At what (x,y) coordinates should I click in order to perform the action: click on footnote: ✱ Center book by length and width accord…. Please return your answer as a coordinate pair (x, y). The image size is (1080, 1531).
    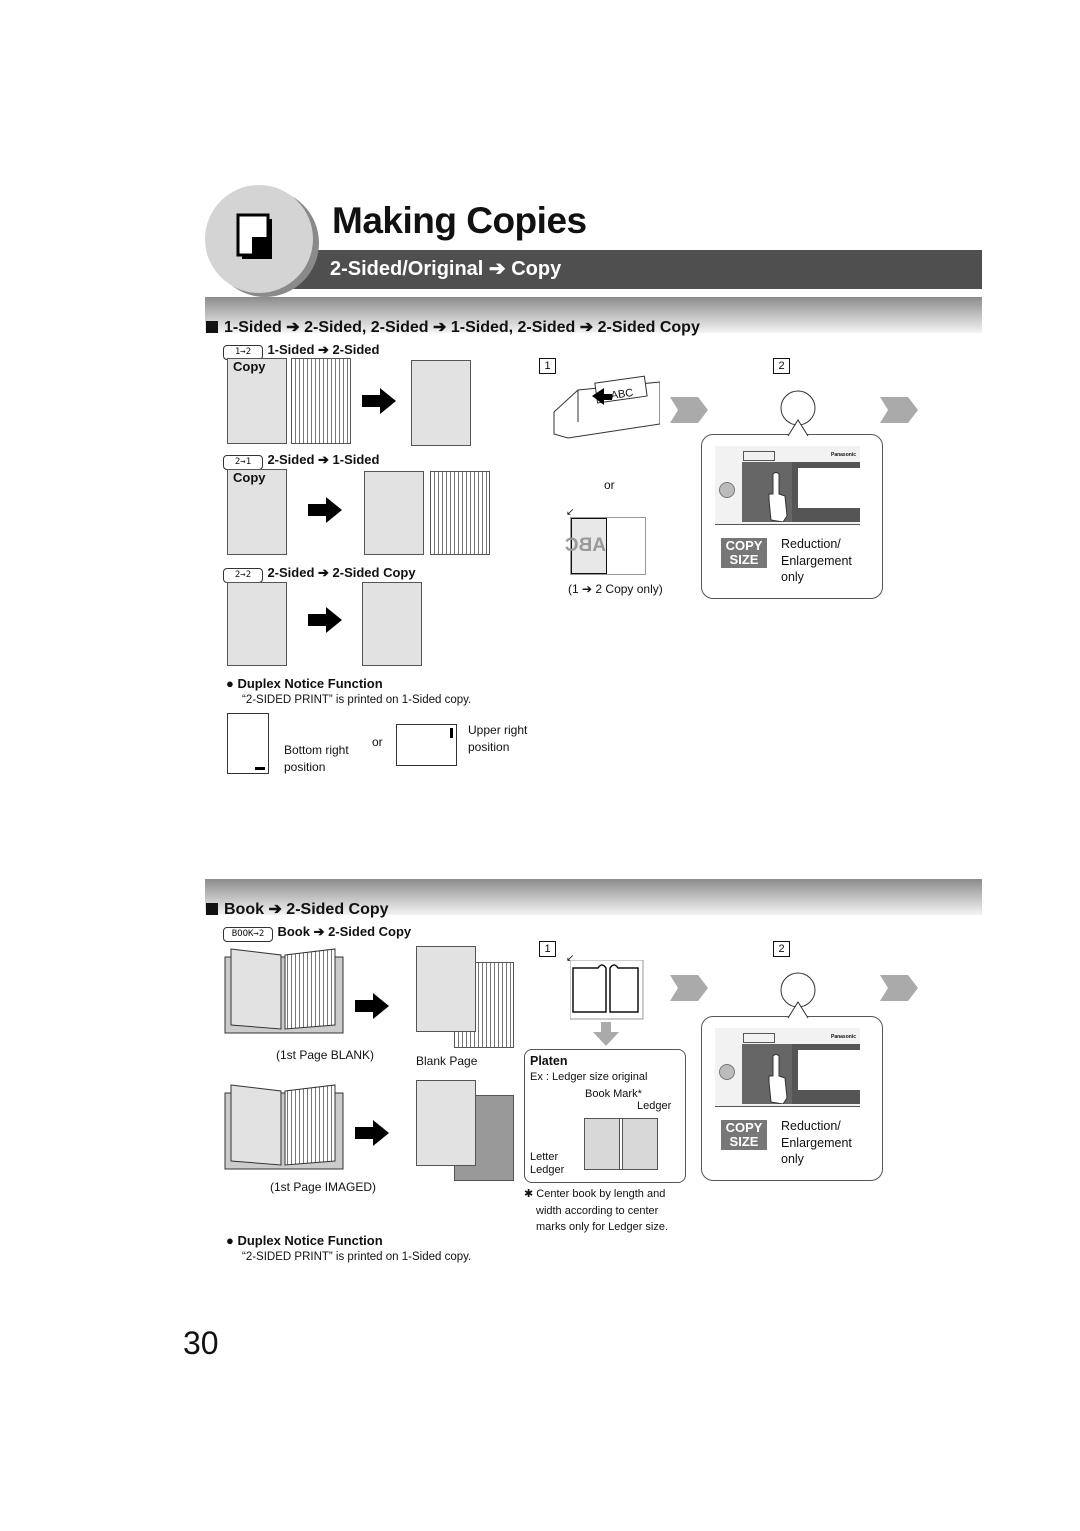
    Looking at the image, I should click on (596, 1210).